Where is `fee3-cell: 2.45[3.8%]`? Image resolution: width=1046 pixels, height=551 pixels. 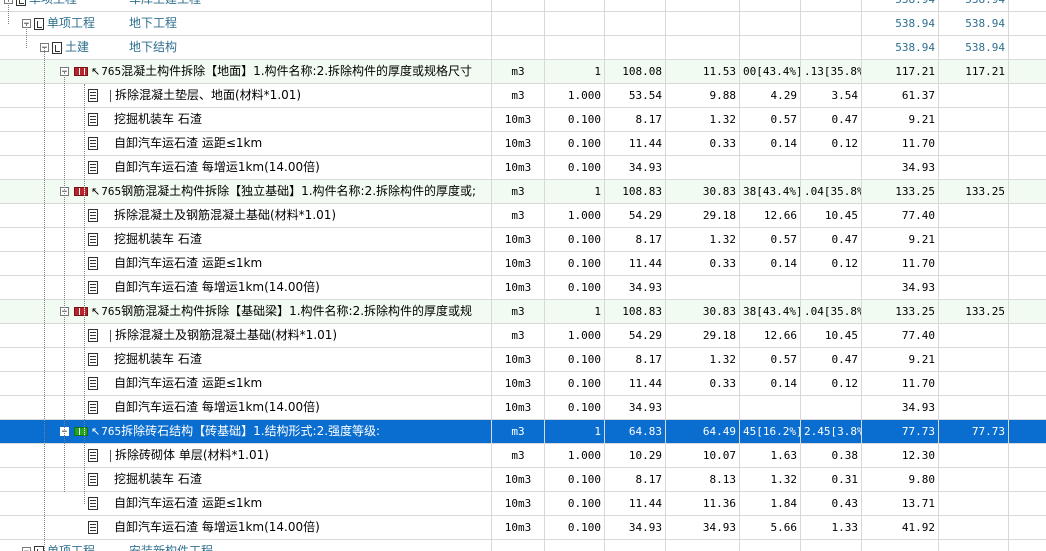 fee3-cell: 2.45[3.8%] is located at coordinates (831, 431).